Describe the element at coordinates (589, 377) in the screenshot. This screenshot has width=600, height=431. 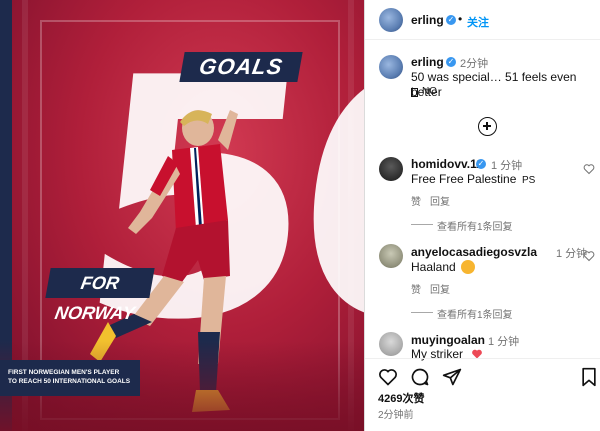
I see `bookmark-icon` at that location.